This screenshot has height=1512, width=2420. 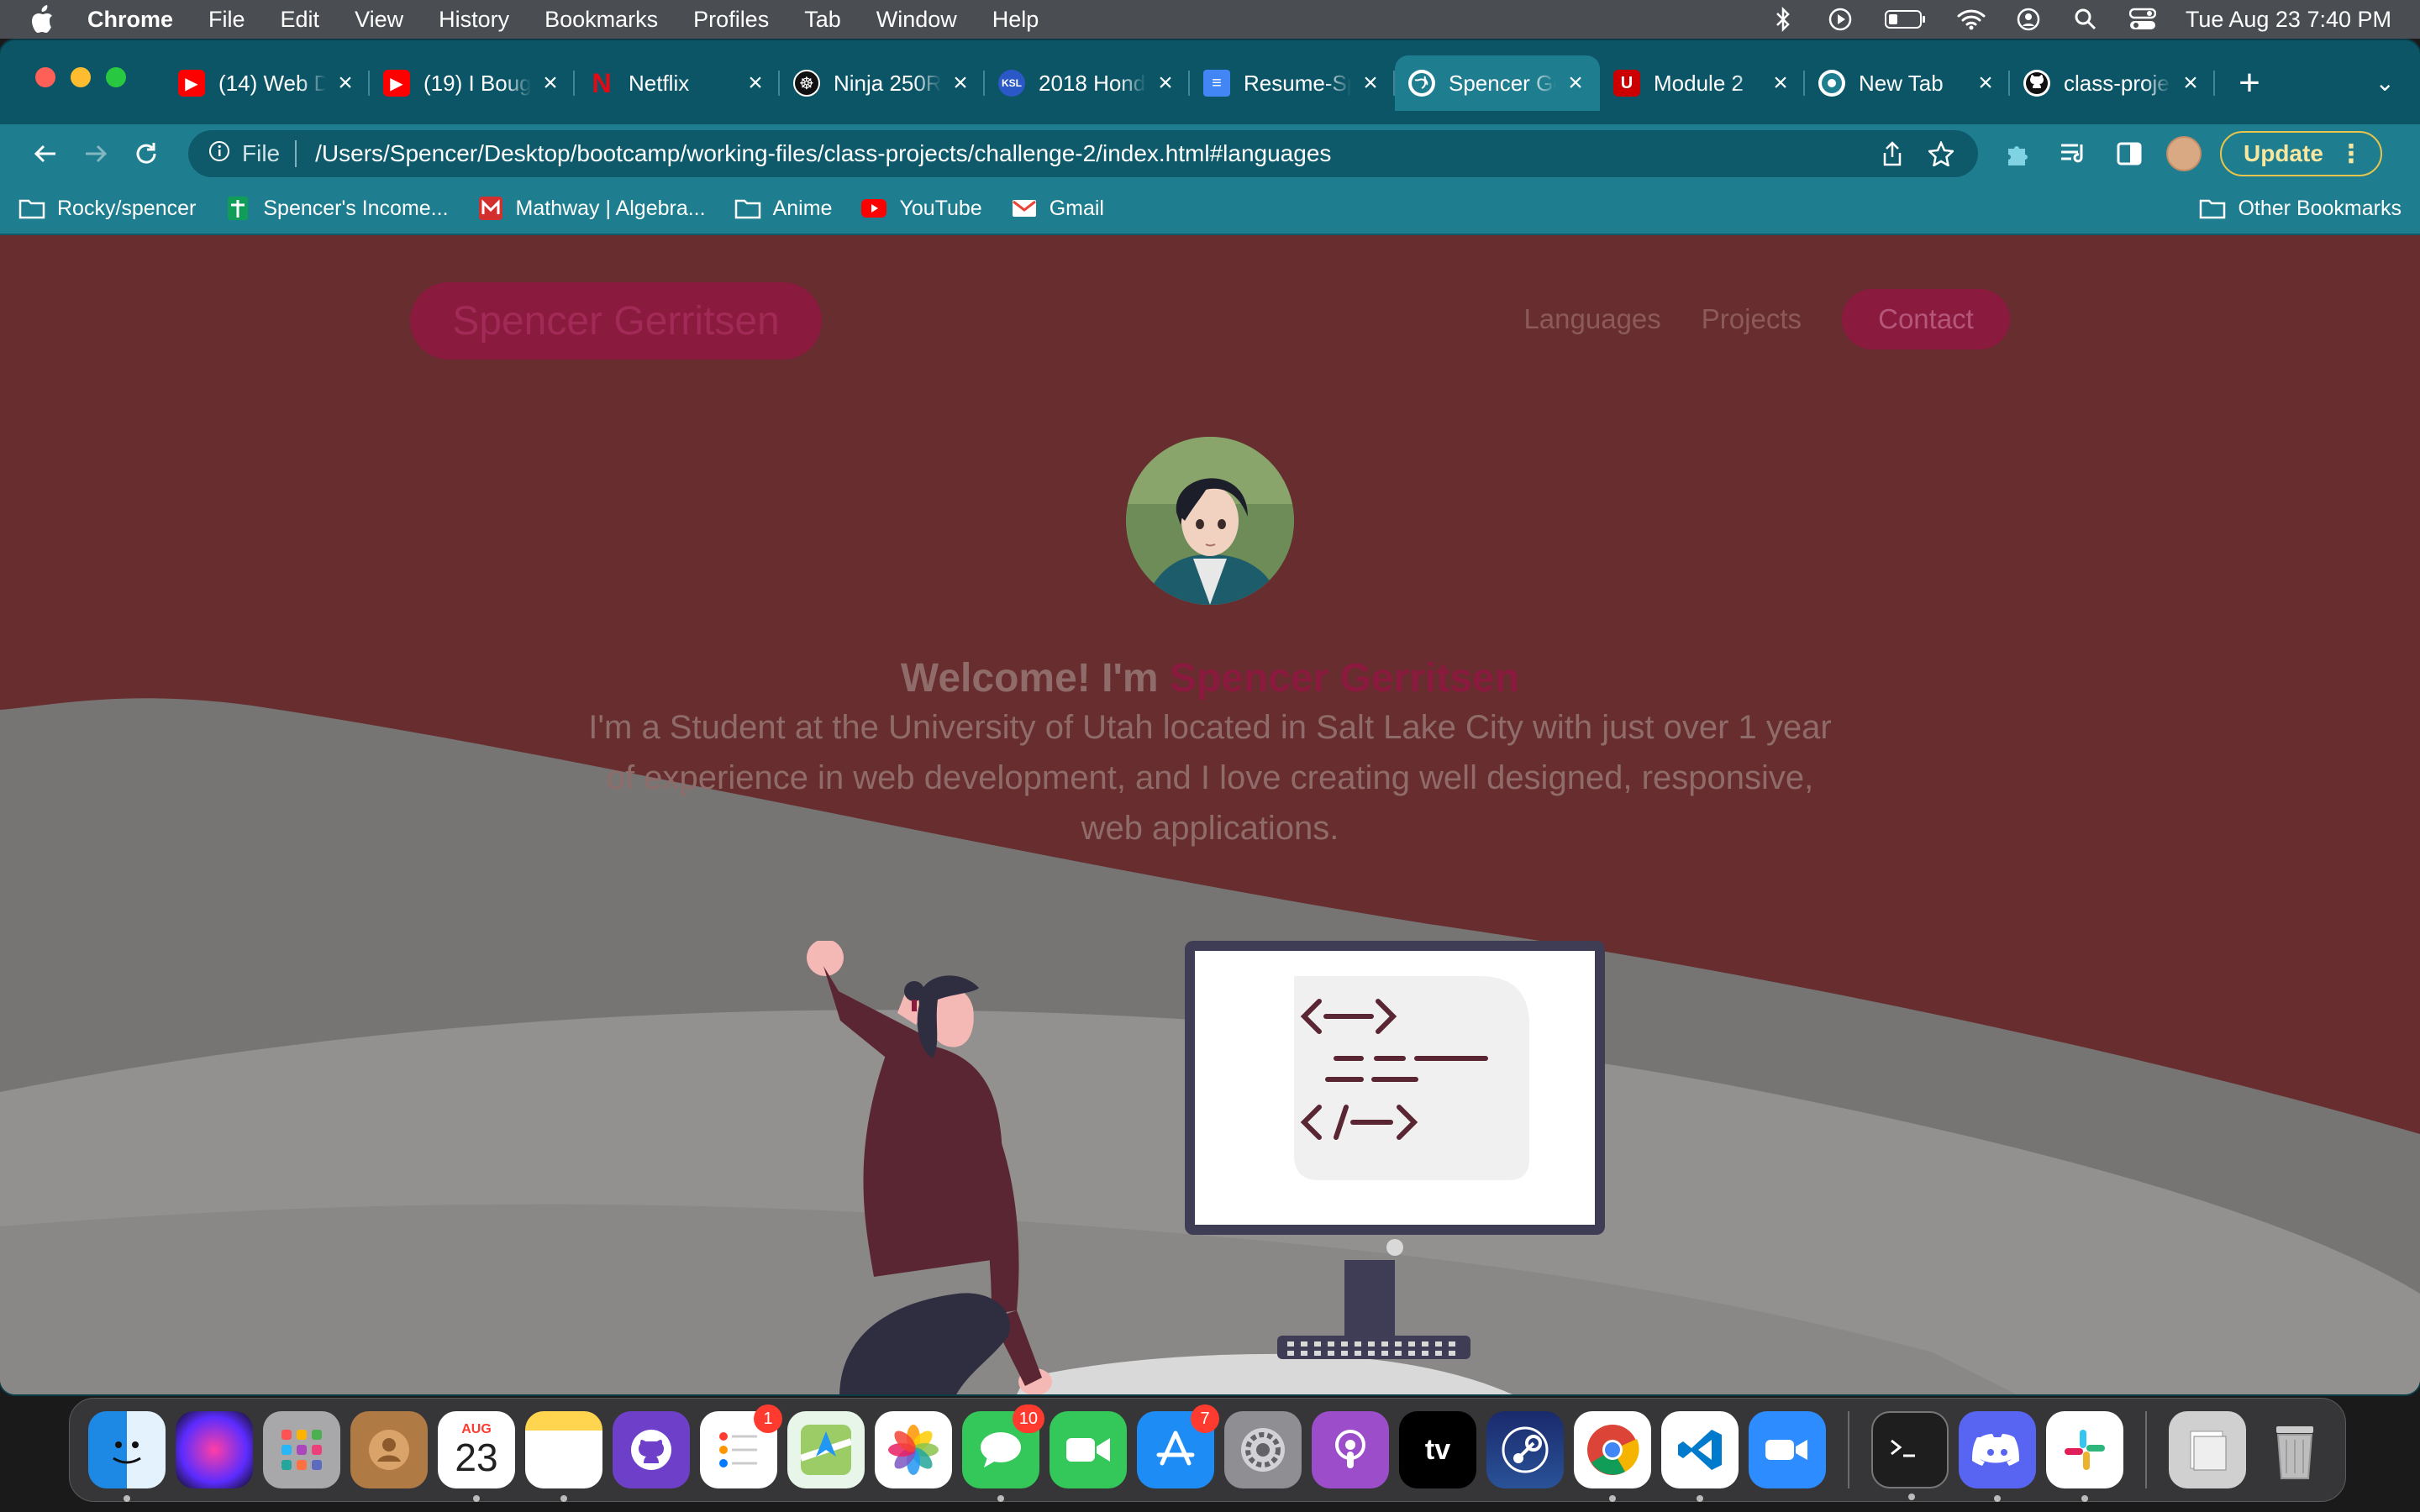 What do you see at coordinates (1926, 319) in the screenshot?
I see `nav-contact-button: Contact` at bounding box center [1926, 319].